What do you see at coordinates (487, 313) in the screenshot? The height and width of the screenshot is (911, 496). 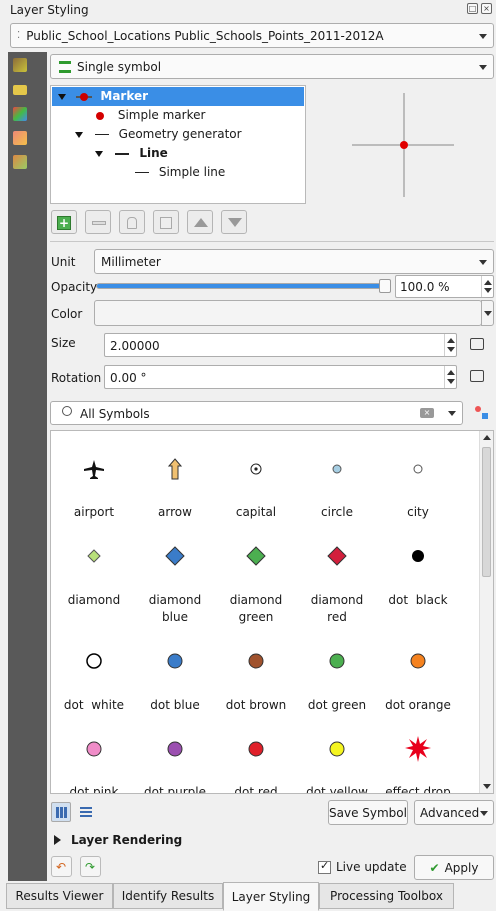 I see `color-menu-button` at bounding box center [487, 313].